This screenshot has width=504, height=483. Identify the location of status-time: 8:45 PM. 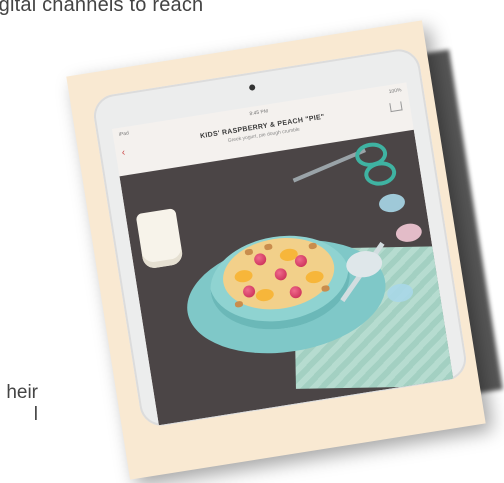
(259, 113).